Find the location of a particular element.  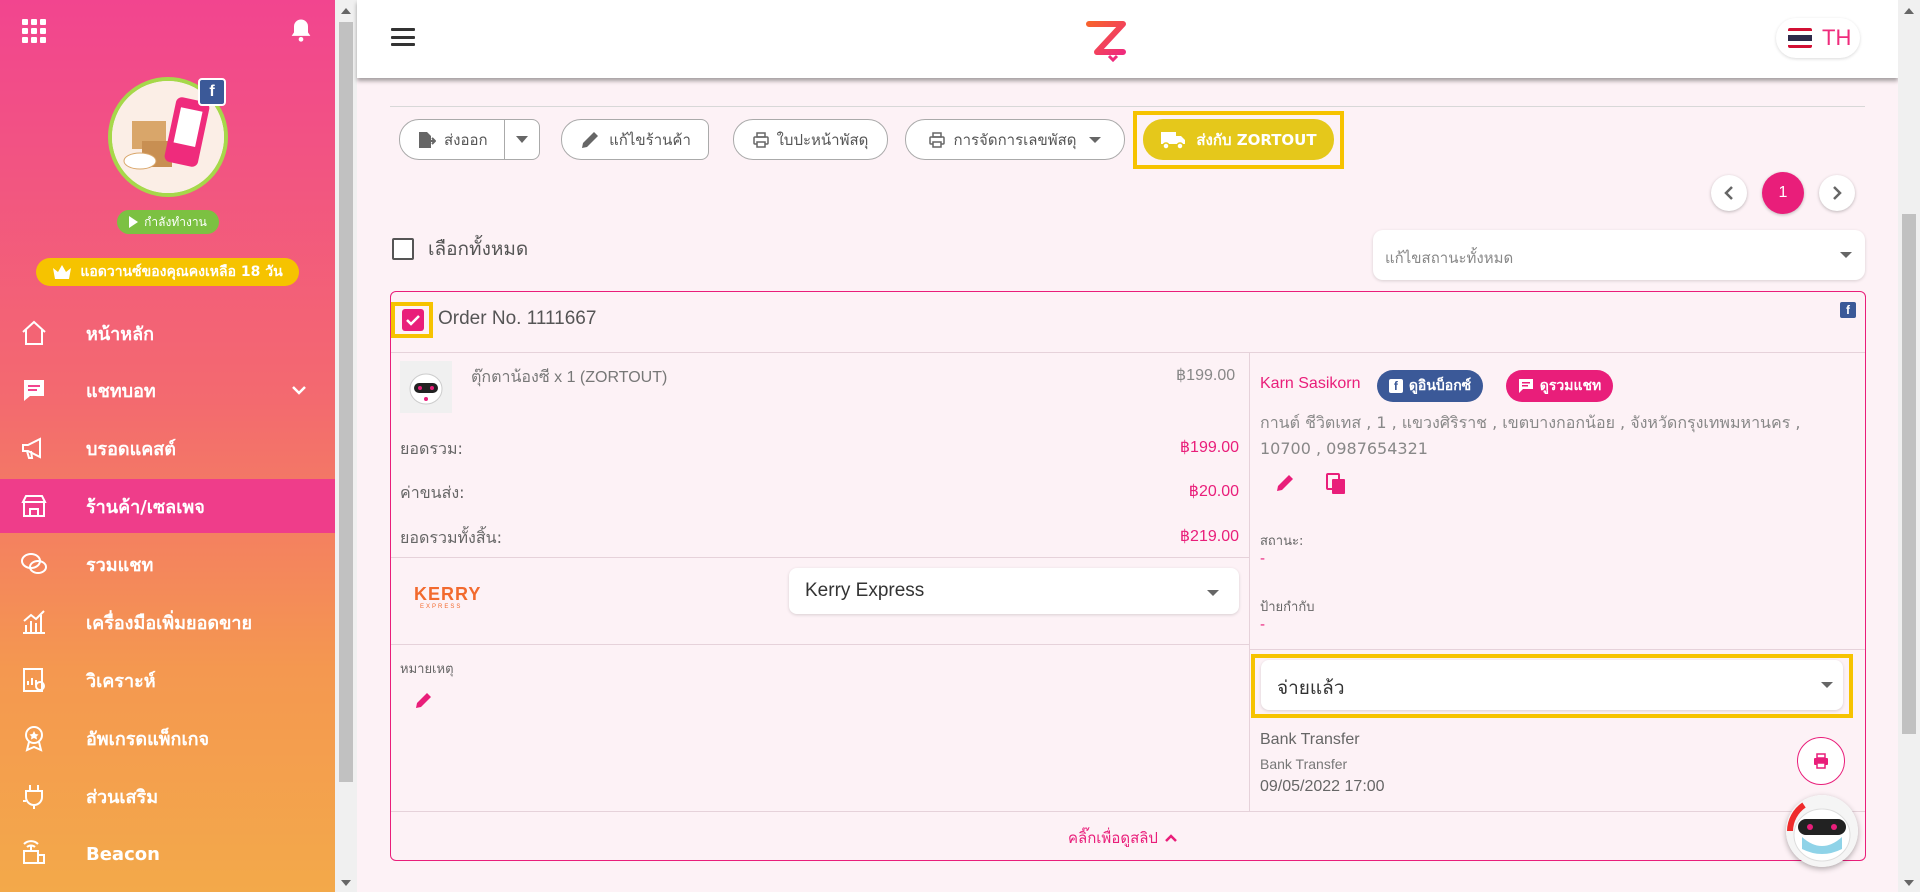

chevron-down-icon is located at coordinates (299, 390).